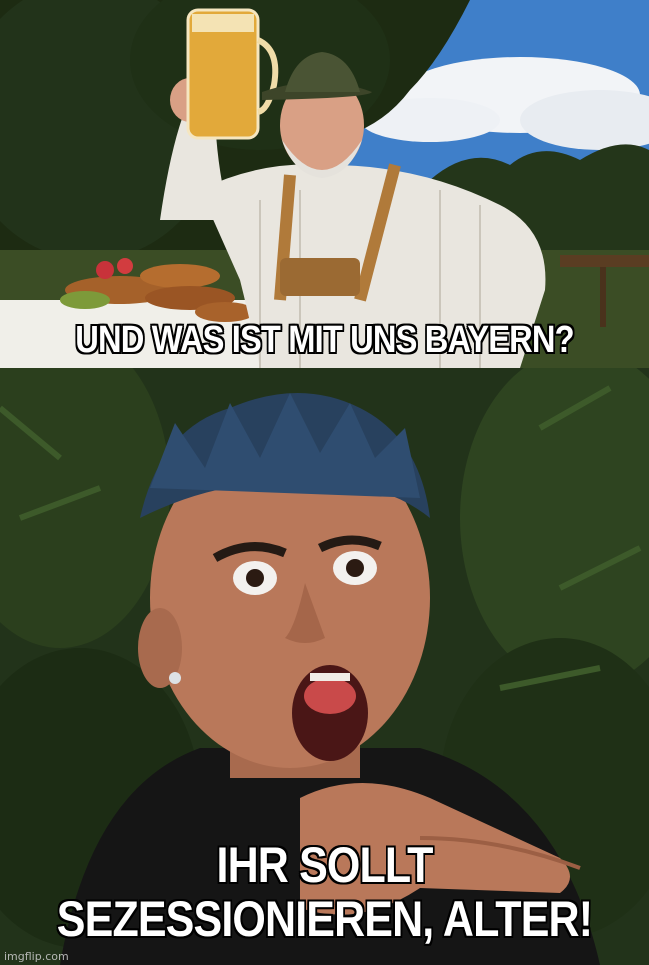 This screenshot has height=965, width=649. I want to click on bottom-caption-line-1: IHR SOLLT, so click(325, 865).